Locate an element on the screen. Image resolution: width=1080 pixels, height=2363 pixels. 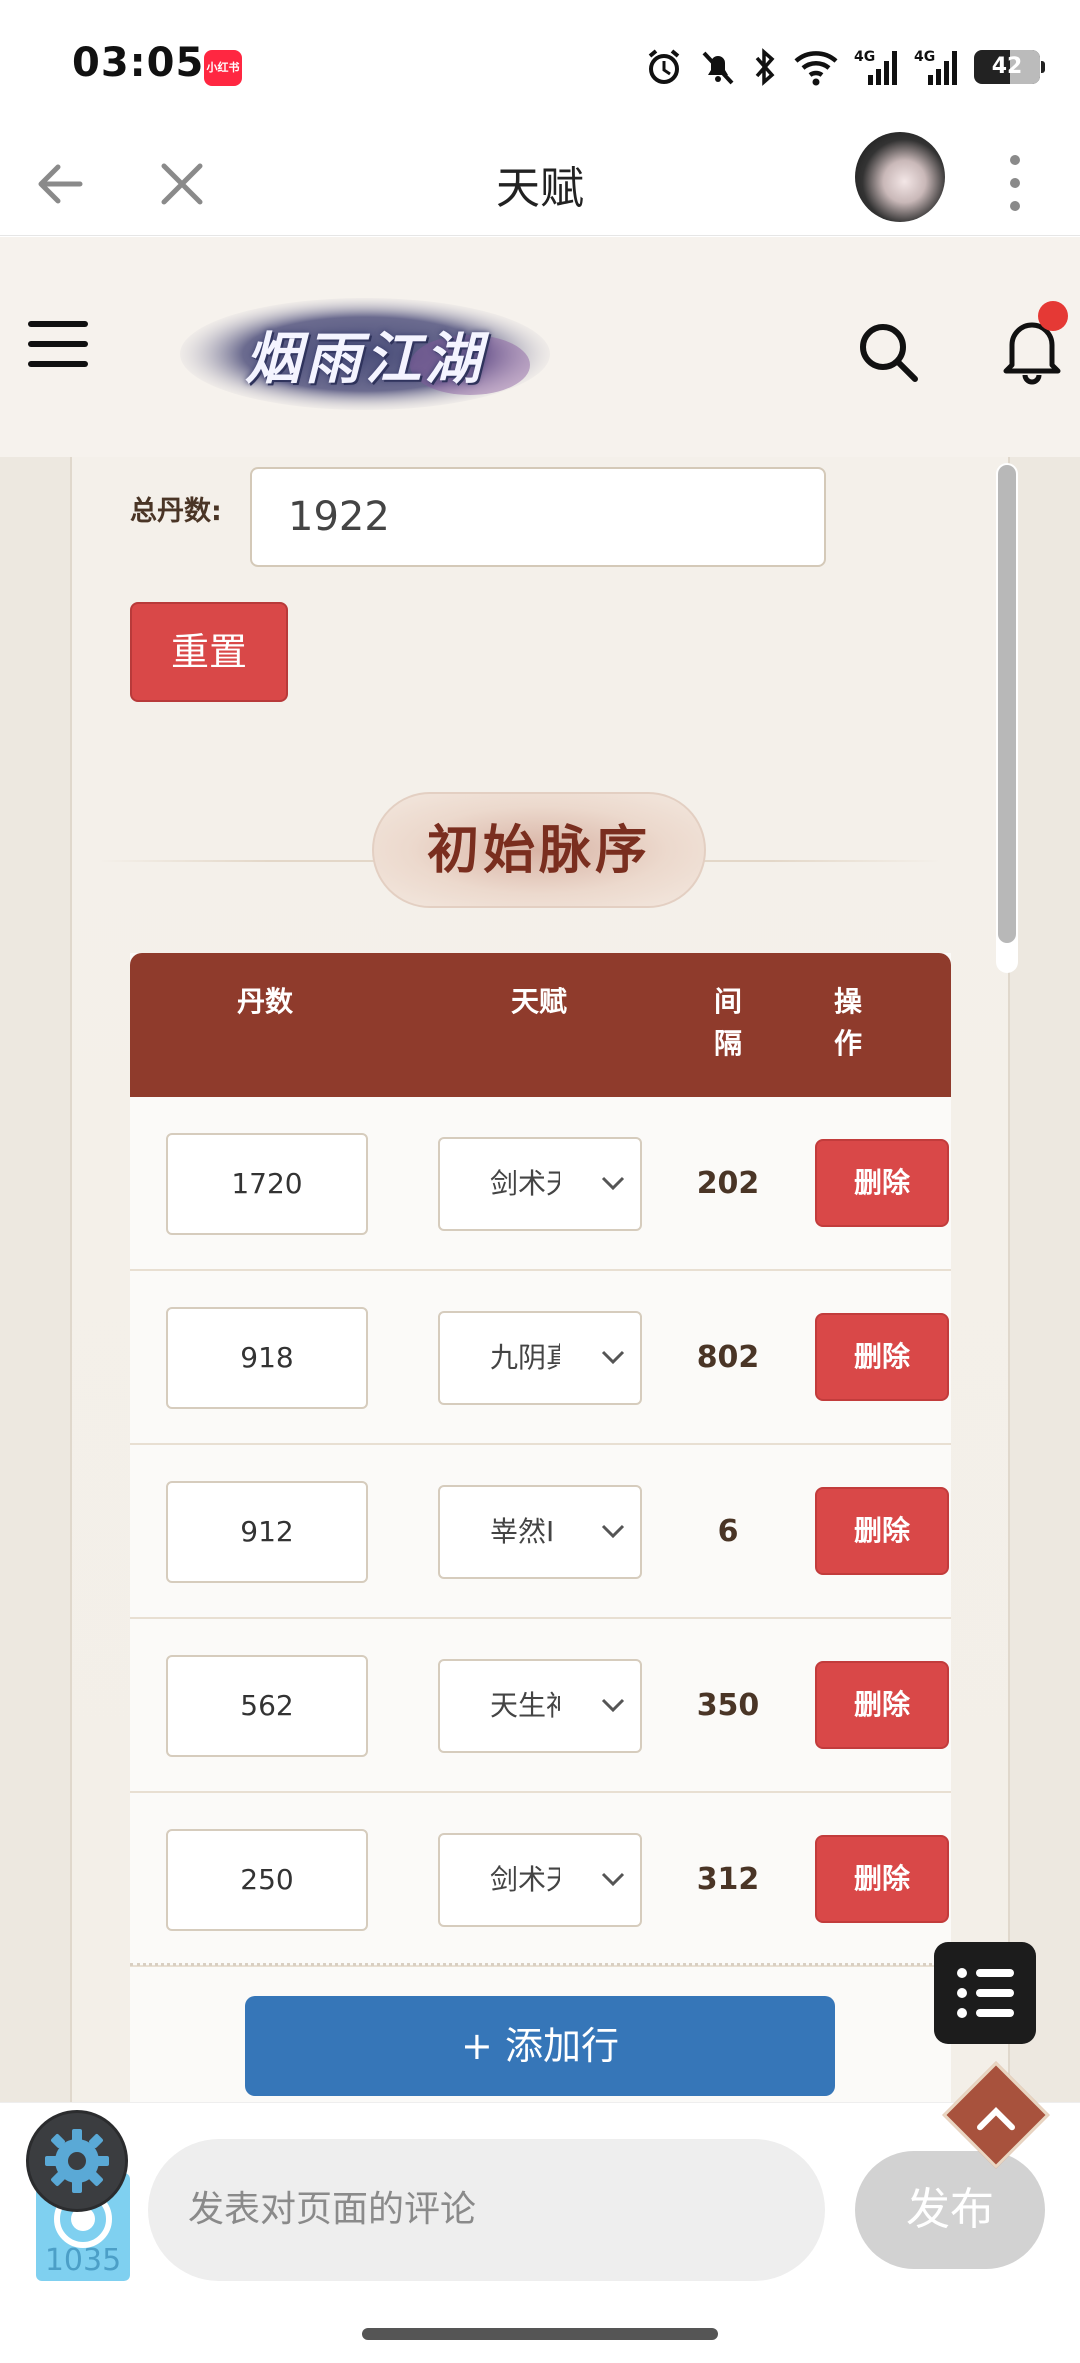
dan-input: 562 is located at coordinates (267, 1706).